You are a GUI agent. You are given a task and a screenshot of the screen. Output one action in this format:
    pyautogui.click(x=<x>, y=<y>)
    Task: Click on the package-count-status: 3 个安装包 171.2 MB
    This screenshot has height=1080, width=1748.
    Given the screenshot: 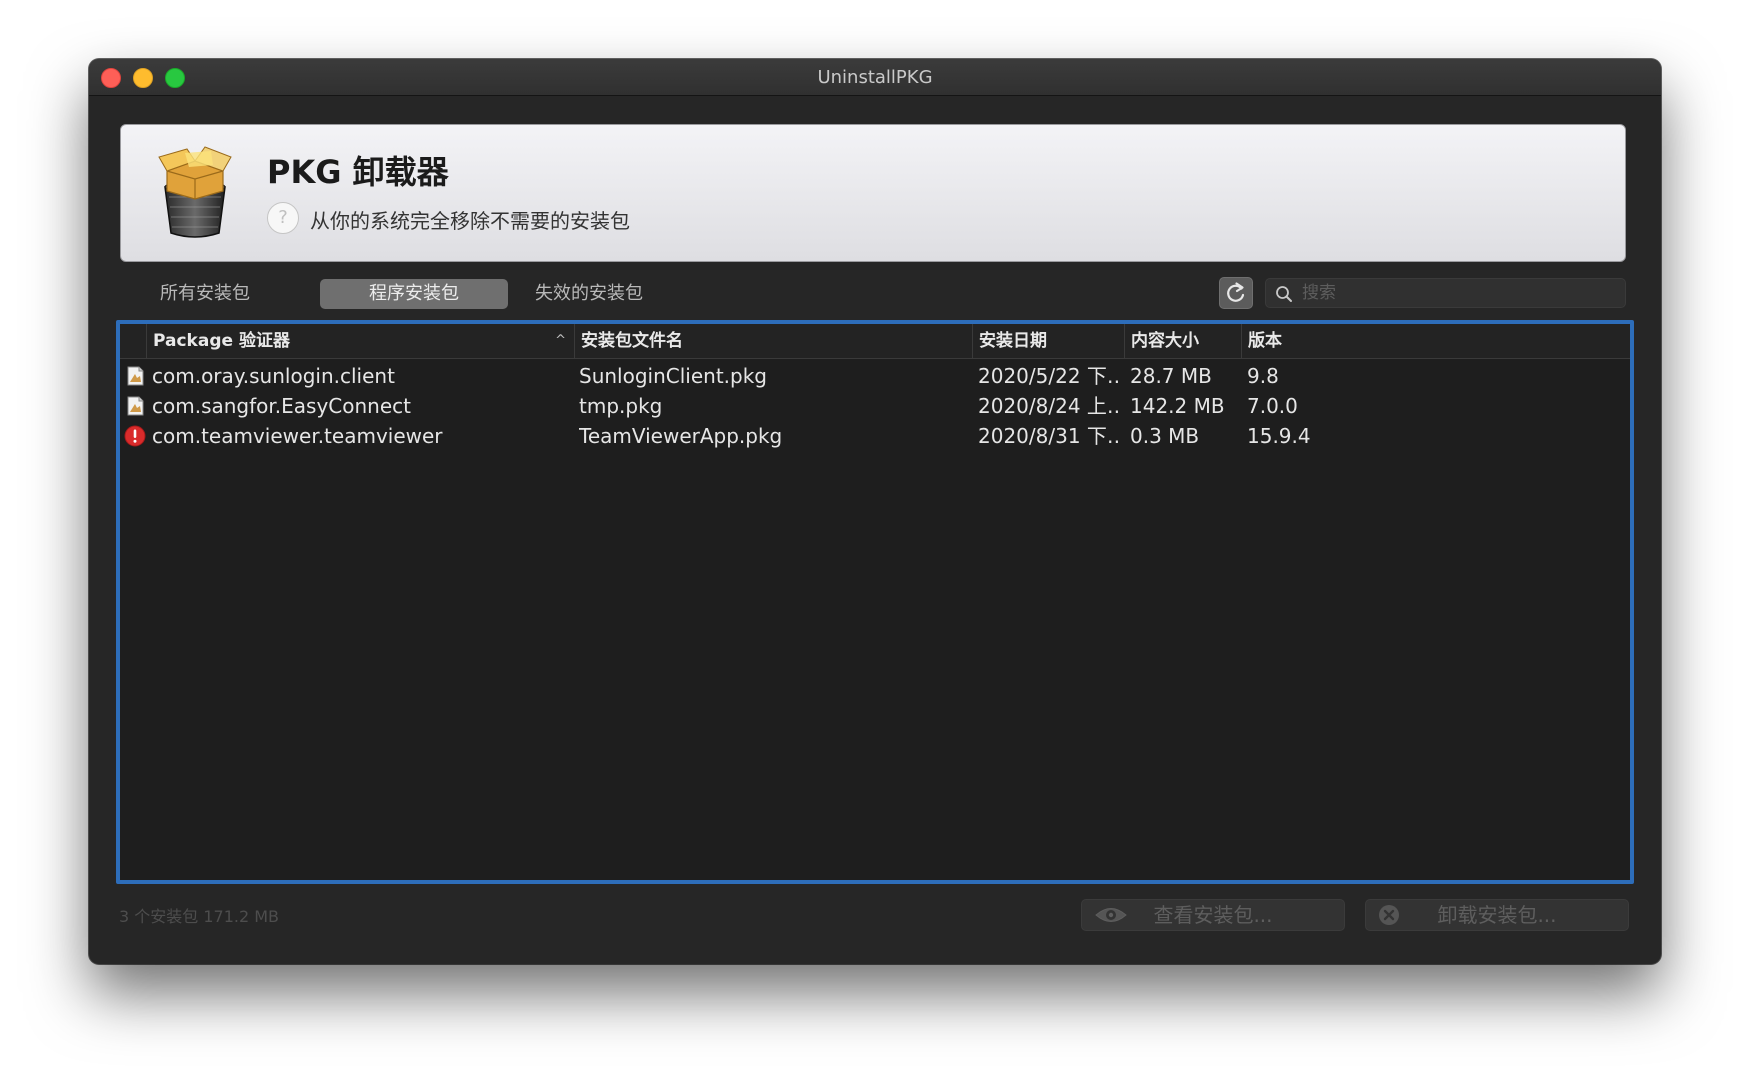 What is the action you would take?
    pyautogui.click(x=199, y=916)
    